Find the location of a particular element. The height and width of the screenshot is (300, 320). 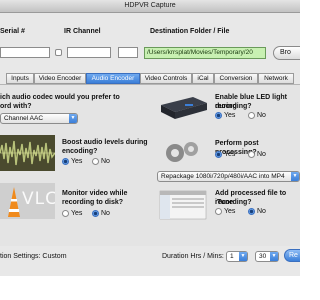

title-bar: HDPVR Capture is located at coordinates (150, 6).